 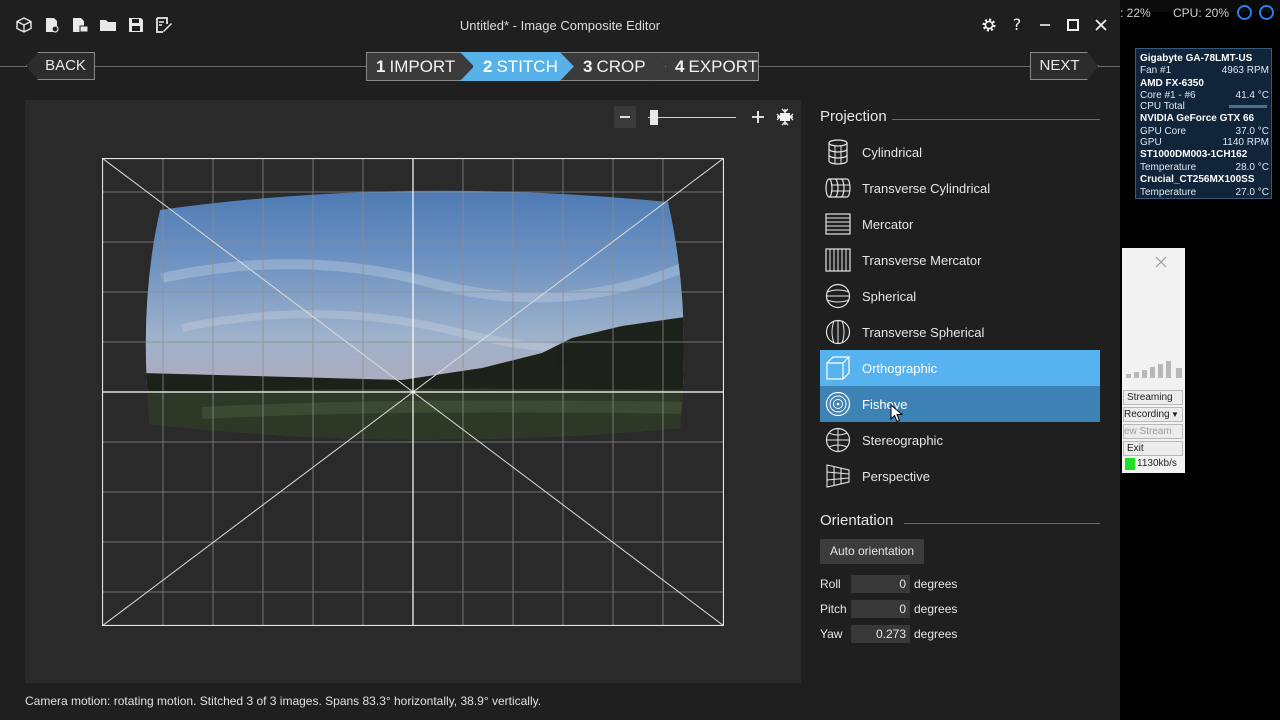 What do you see at coordinates (936, 584) in the screenshot?
I see `roll-unit: degrees` at bounding box center [936, 584].